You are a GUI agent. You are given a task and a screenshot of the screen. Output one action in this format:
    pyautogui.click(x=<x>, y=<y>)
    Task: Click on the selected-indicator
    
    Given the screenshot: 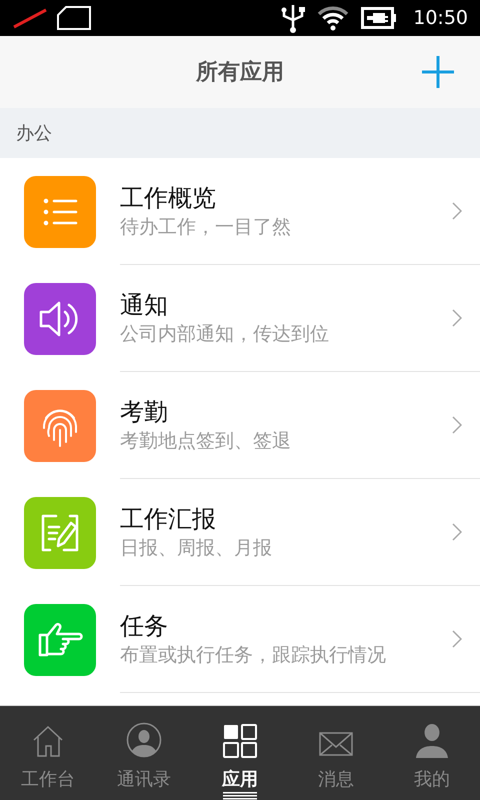 What is the action you would take?
    pyautogui.click(x=240, y=796)
    